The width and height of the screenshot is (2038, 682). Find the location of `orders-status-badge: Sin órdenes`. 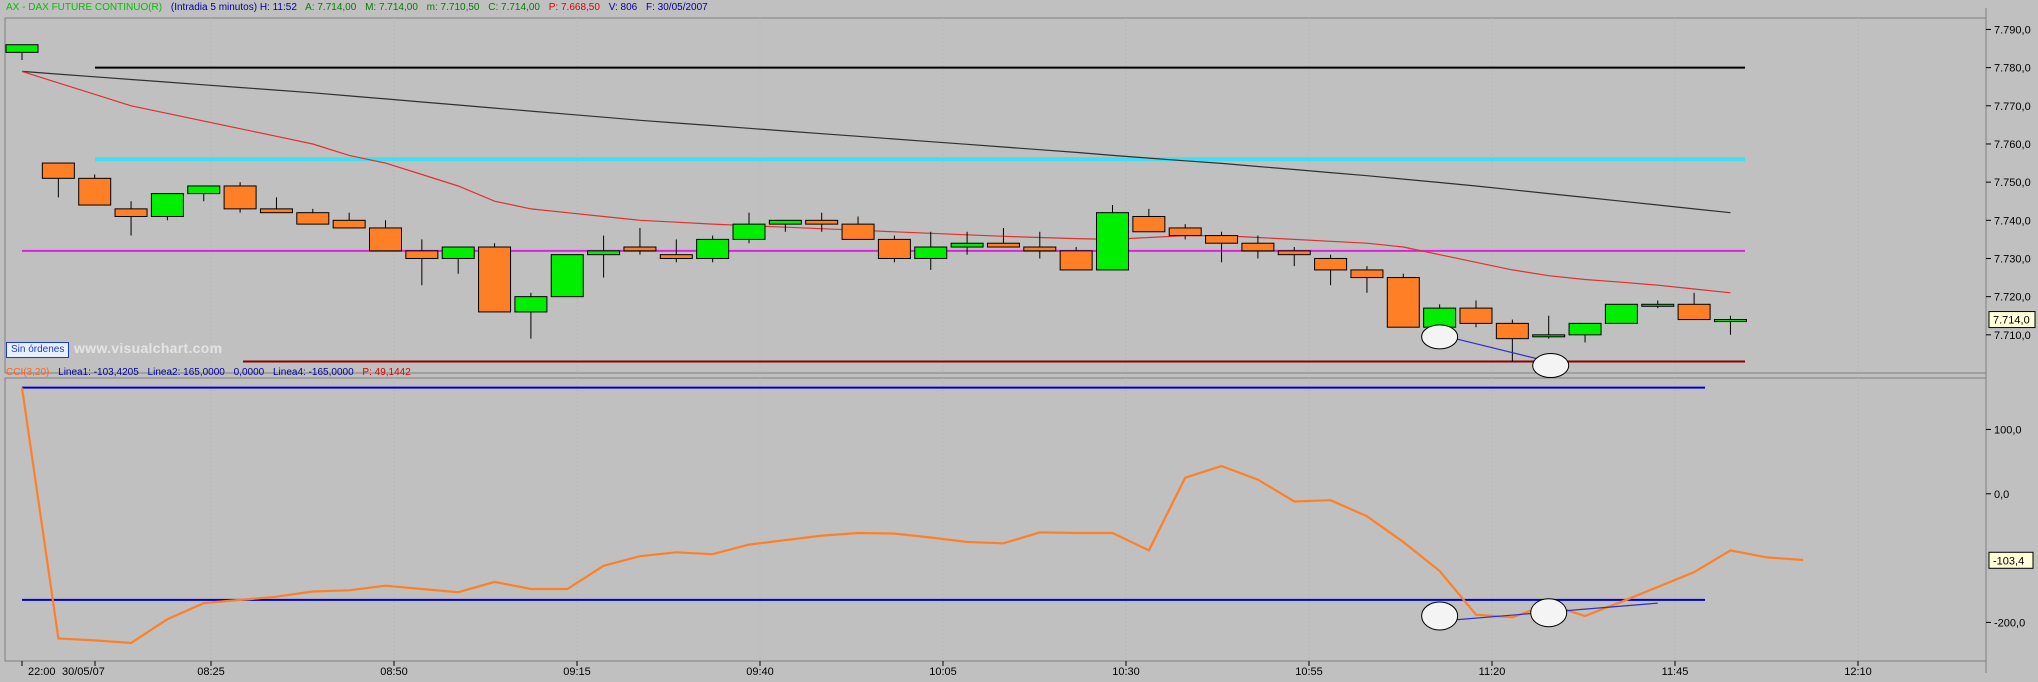

orders-status-badge: Sin órdenes is located at coordinates (38, 350).